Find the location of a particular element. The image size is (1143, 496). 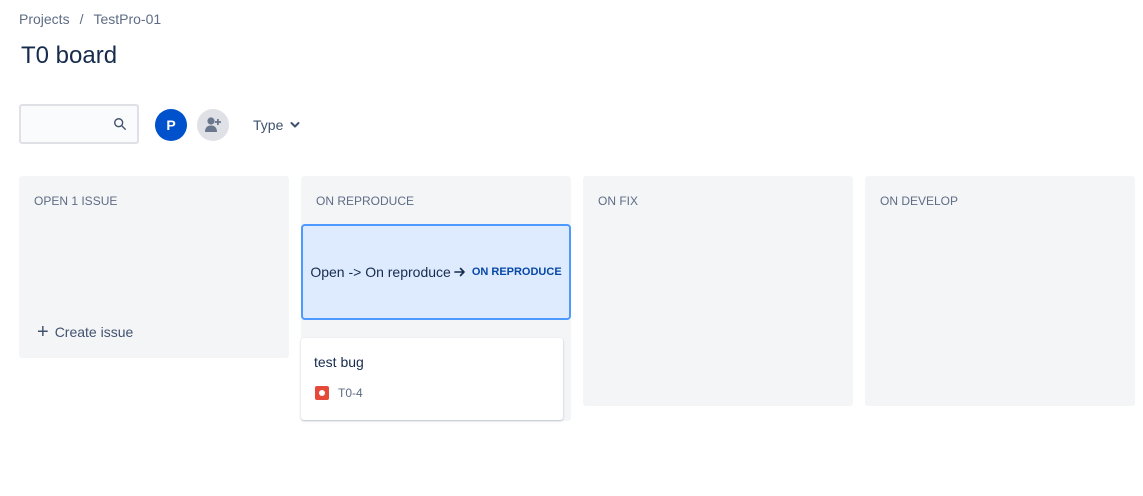

issue-card-footer: T0-4 is located at coordinates (339, 393).